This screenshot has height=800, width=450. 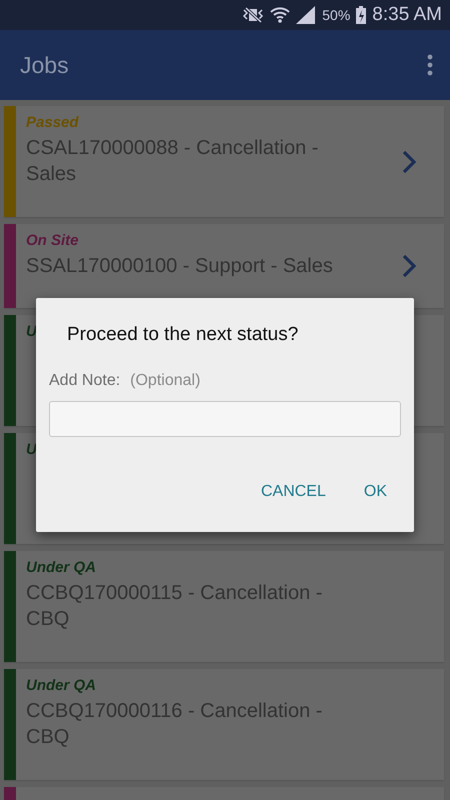 I want to click on note-hint: (Optional), so click(x=165, y=381).